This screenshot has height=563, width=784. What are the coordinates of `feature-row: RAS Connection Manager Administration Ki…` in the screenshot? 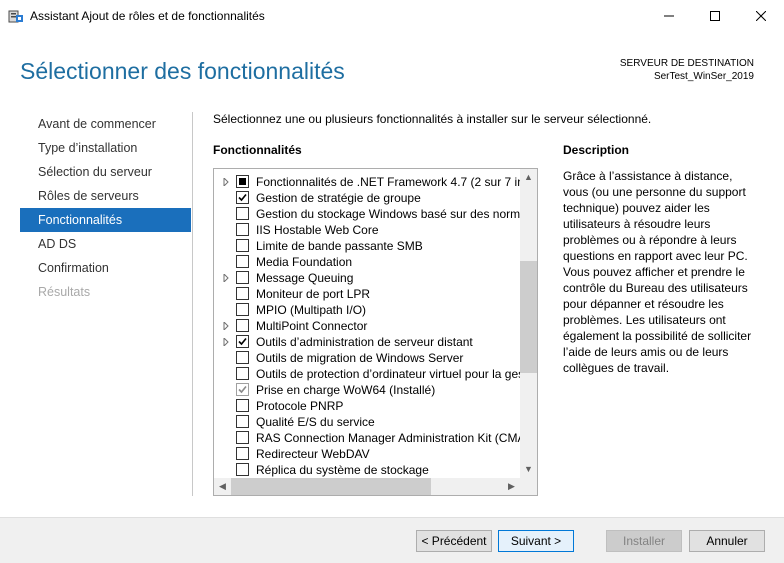 It's located at (375, 438).